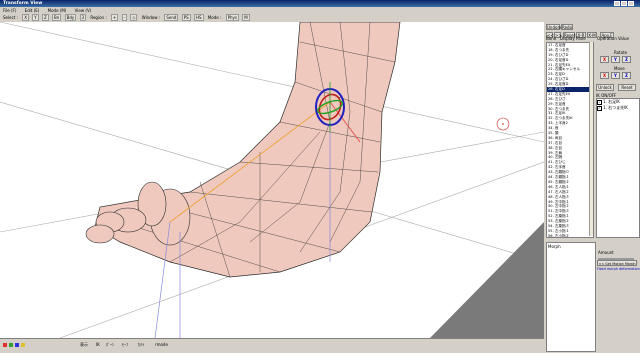 This screenshot has height=353, width=640. What do you see at coordinates (232, 17) in the screenshot?
I see `phys-button: Phys` at bounding box center [232, 17].